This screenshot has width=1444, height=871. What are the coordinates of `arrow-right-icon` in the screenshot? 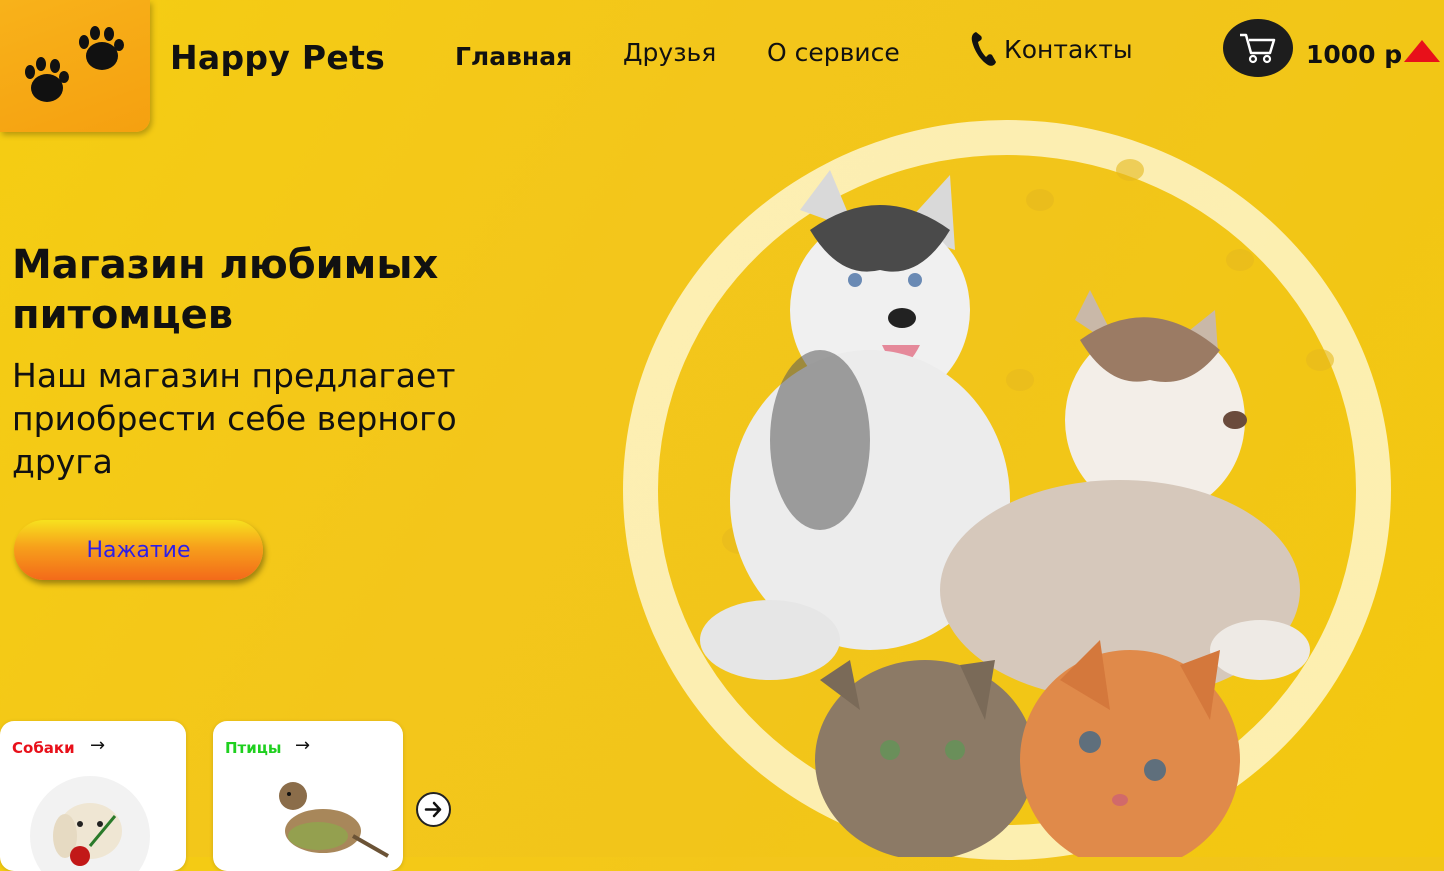 It's located at (433, 809).